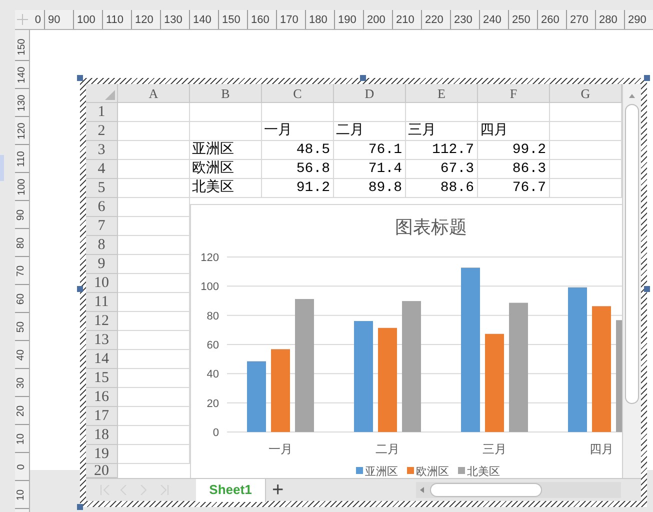  What do you see at coordinates (226, 93) in the screenshot?
I see `column-header: B` at bounding box center [226, 93].